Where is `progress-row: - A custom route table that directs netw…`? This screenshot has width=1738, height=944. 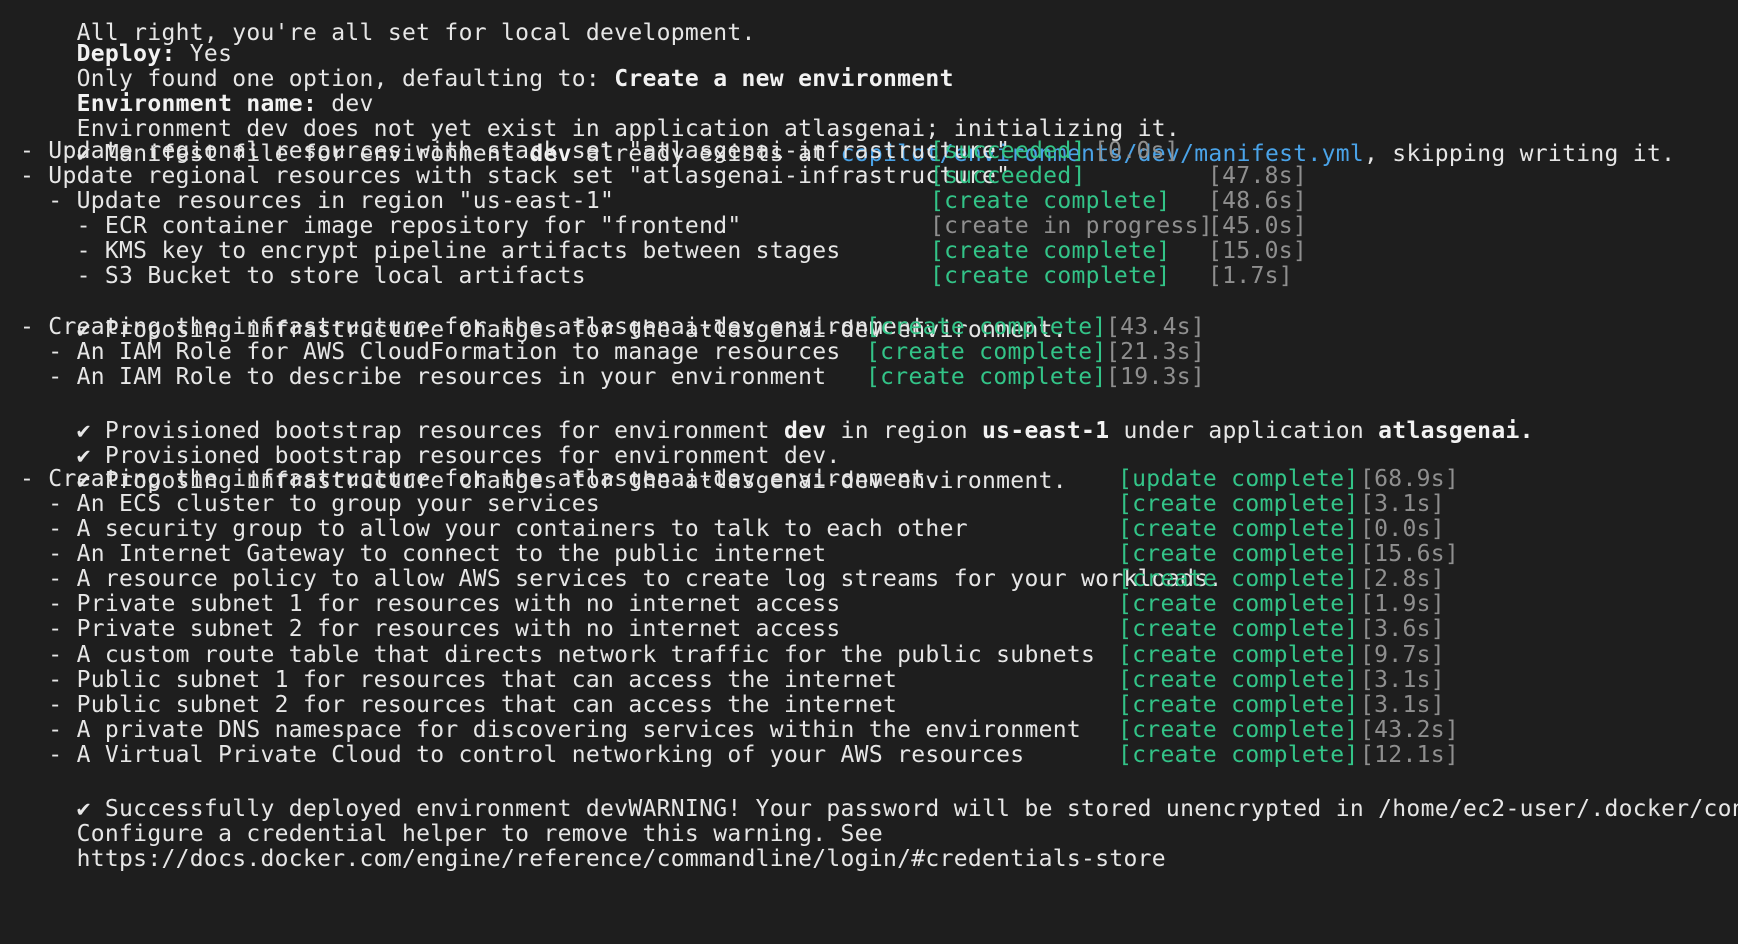
progress-row: - A custom route table that directs netw… is located at coordinates (732, 655).